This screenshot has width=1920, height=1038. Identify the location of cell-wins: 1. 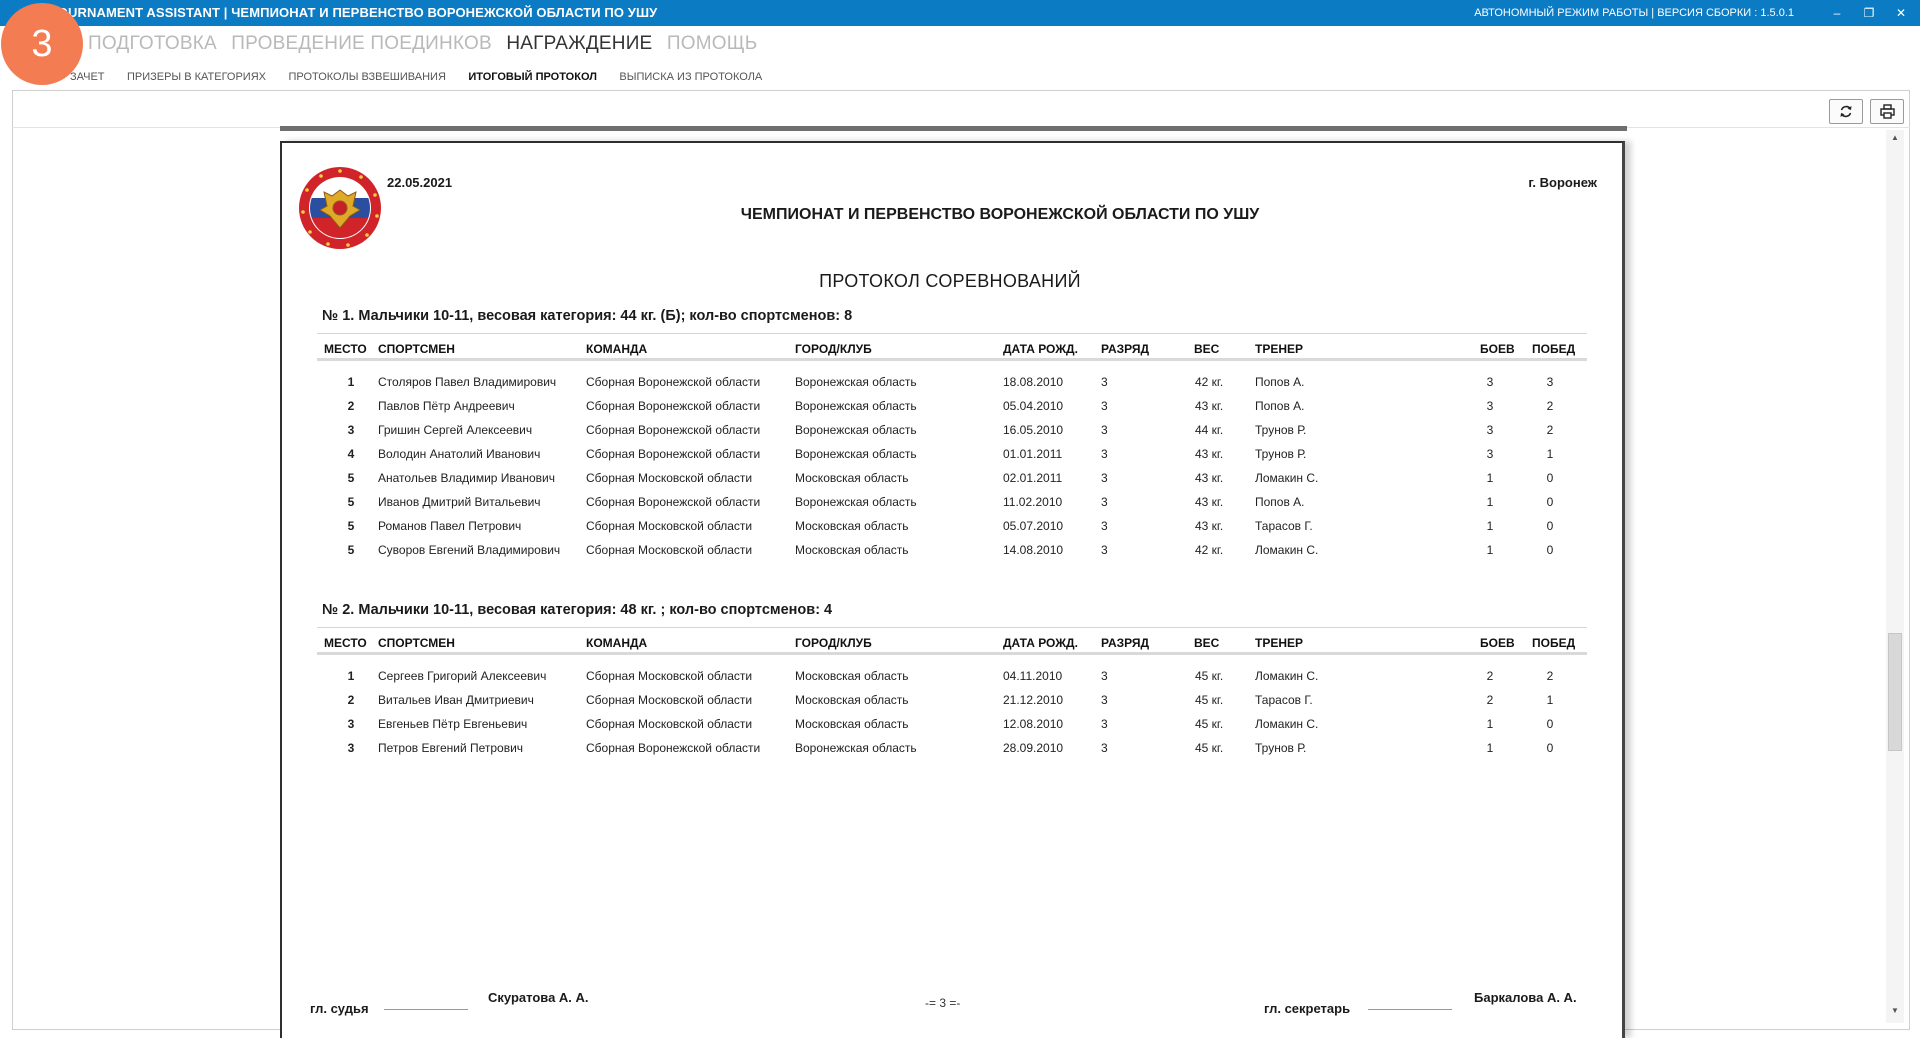
(1550, 700).